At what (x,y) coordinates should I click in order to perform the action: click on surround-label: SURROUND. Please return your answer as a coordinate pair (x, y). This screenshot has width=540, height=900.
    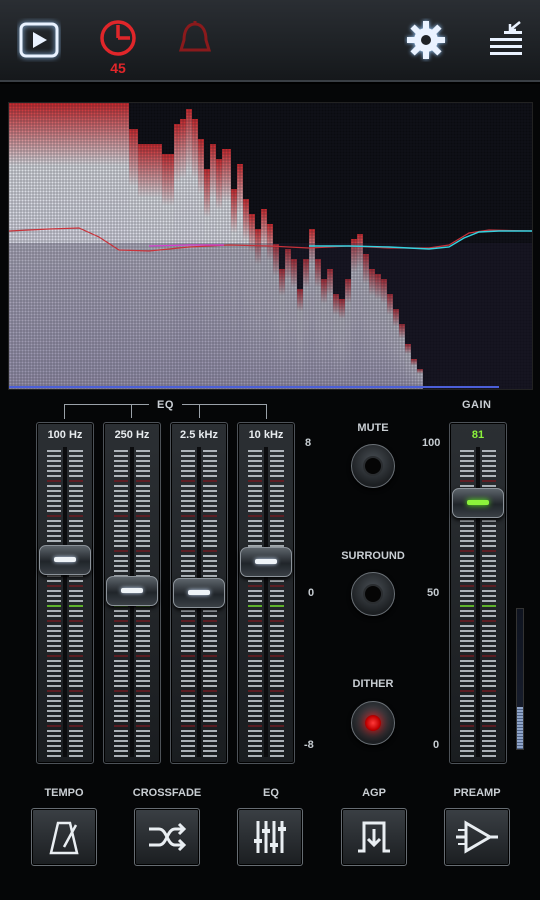
    Looking at the image, I should click on (373, 556).